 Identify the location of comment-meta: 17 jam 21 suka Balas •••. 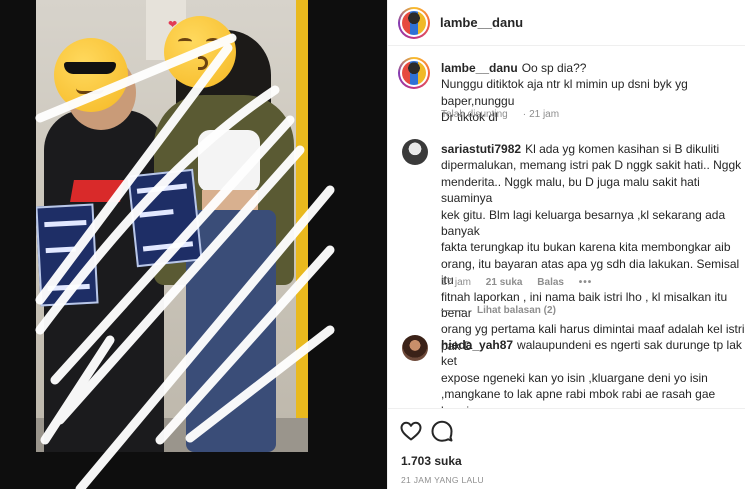
(522, 282).